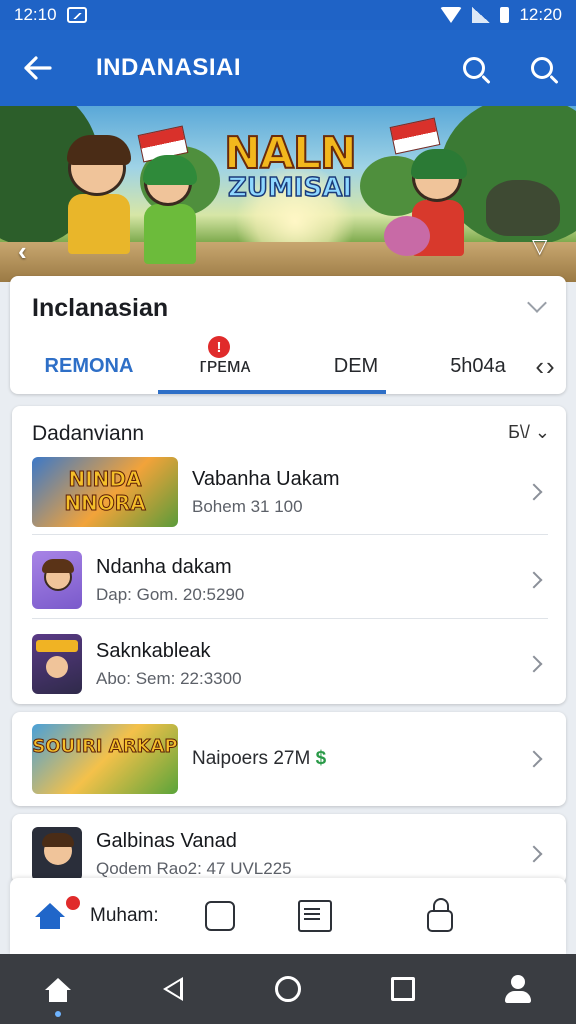 The width and height of the screenshot is (576, 1024). I want to click on nav-home-button, so click(58, 989).